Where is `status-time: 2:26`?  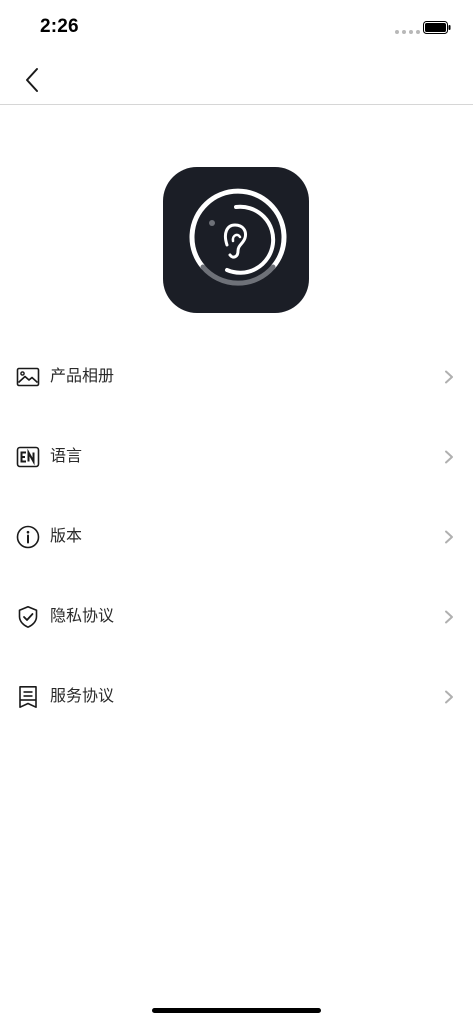
status-time: 2:26 is located at coordinates (59, 26).